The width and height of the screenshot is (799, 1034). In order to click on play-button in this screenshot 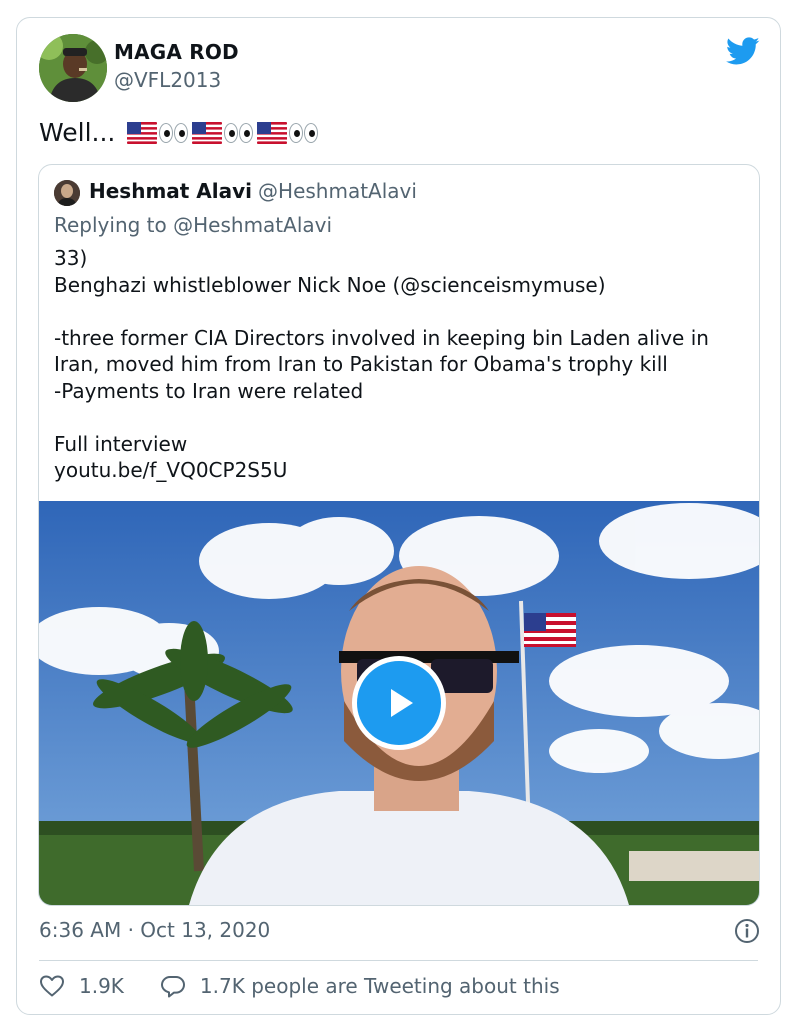, I will do `click(399, 703)`.